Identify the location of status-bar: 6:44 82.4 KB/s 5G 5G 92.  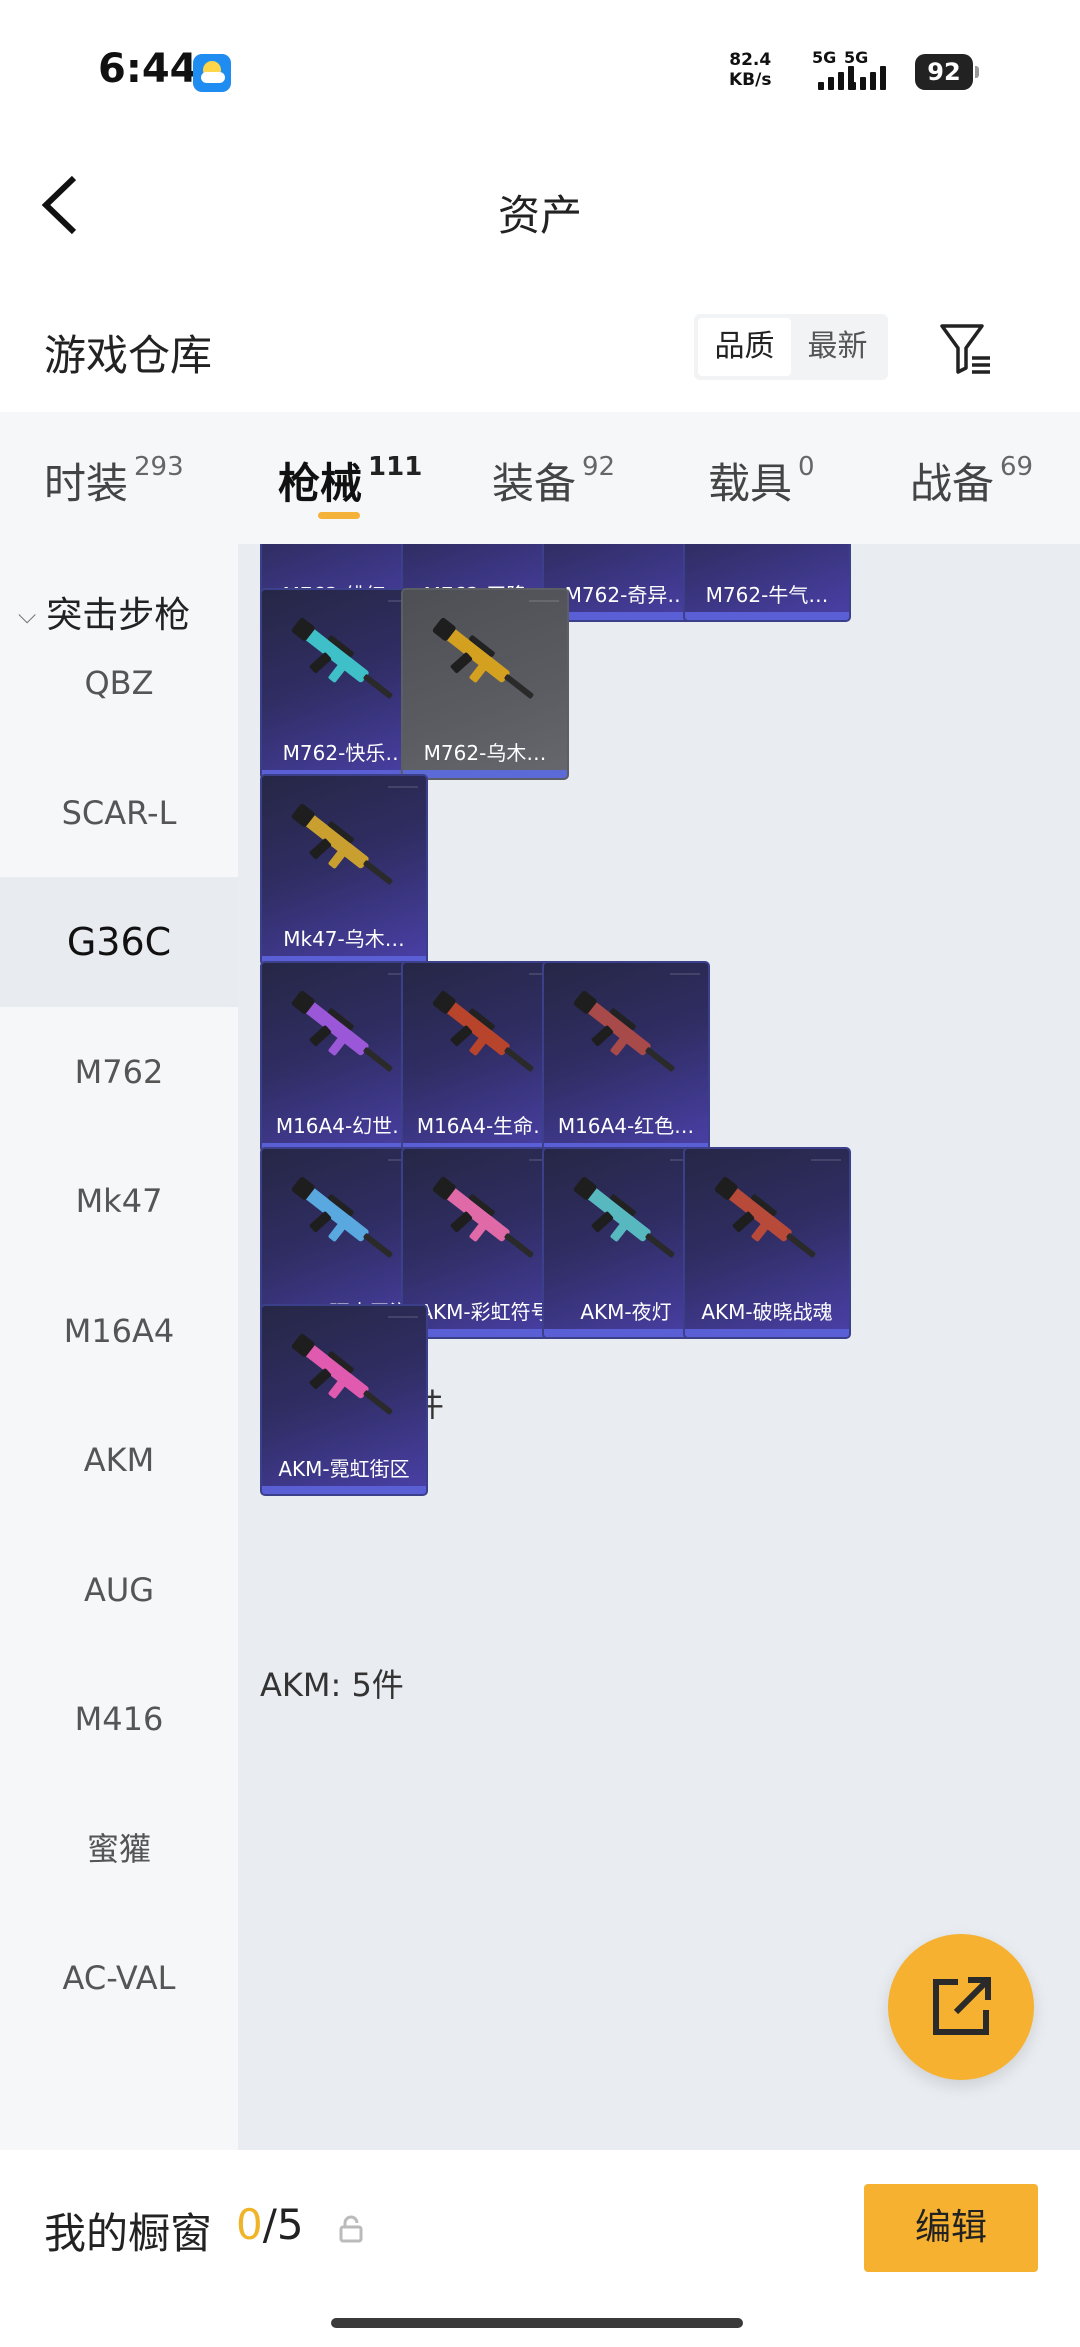
(540, 70).